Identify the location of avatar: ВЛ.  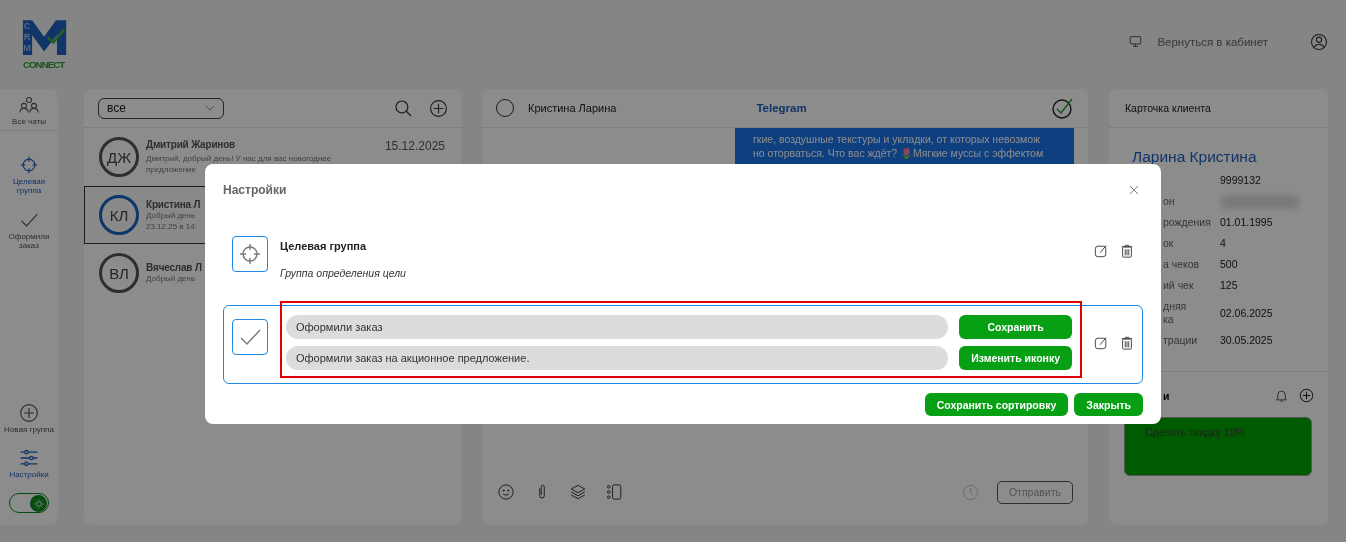
(119, 273).